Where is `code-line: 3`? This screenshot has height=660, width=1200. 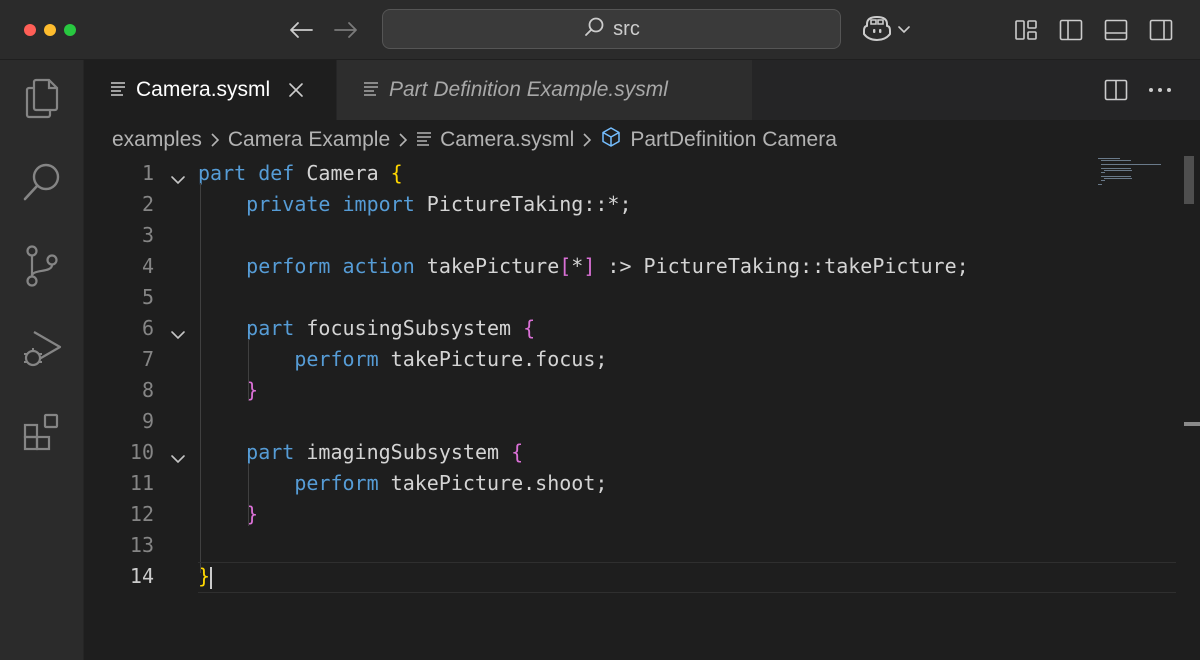
code-line: 3 is located at coordinates (630, 235).